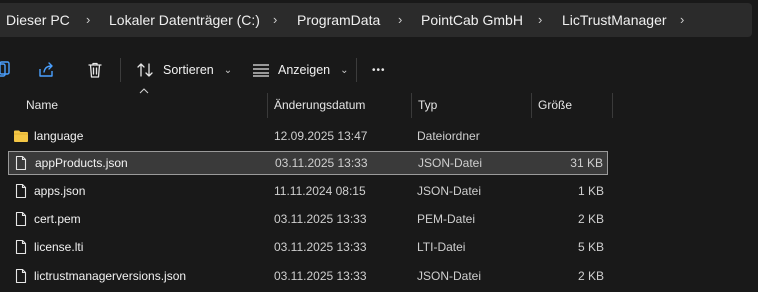 This screenshot has width=758, height=292. Describe the element at coordinates (321, 136) in the screenshot. I see `file-date: 12.09.2025 13:47` at that location.